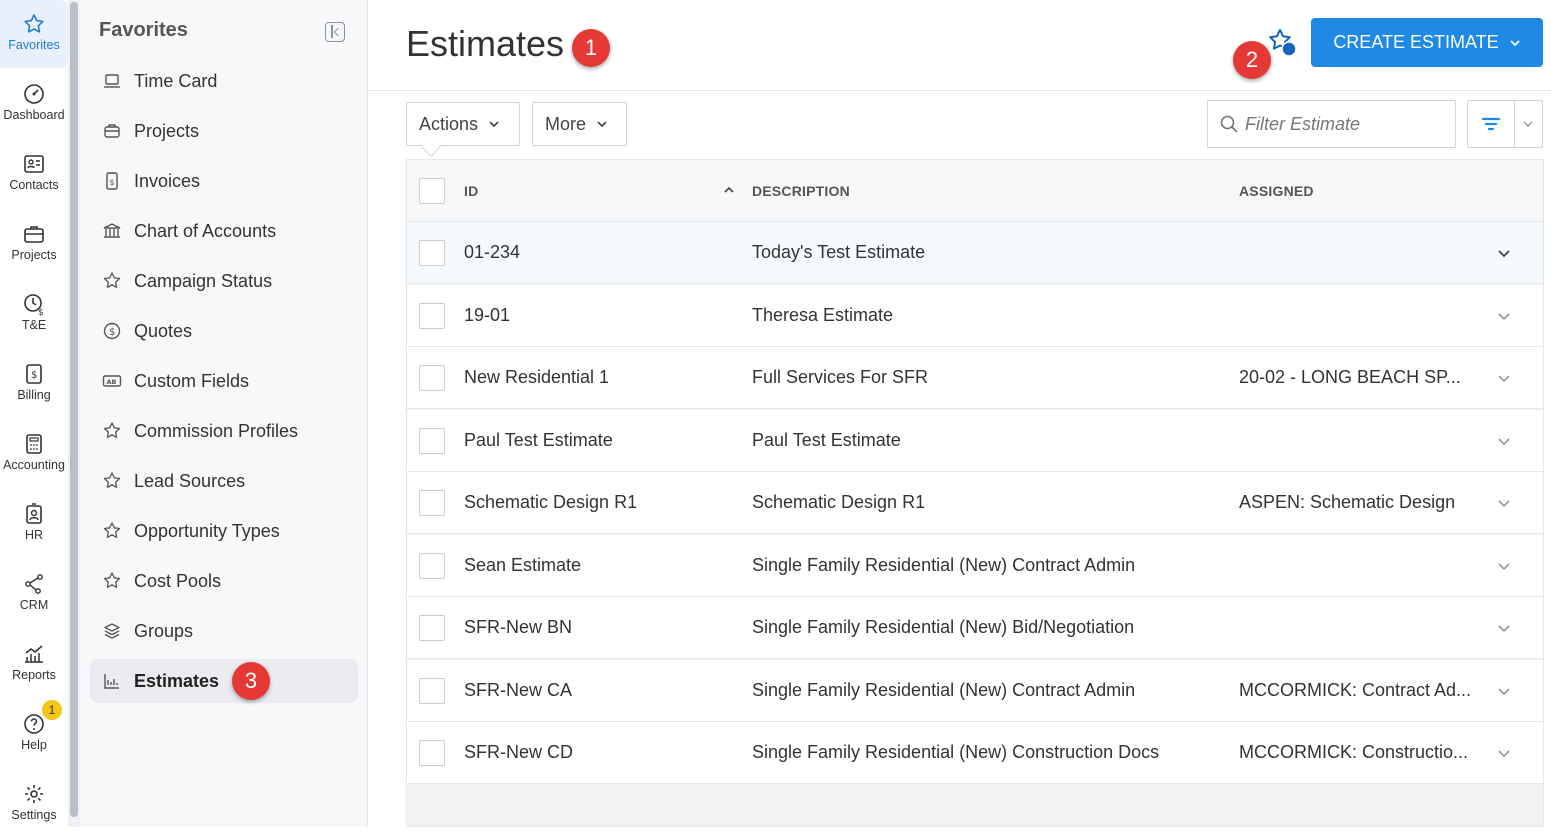  I want to click on more-label: More, so click(566, 123).